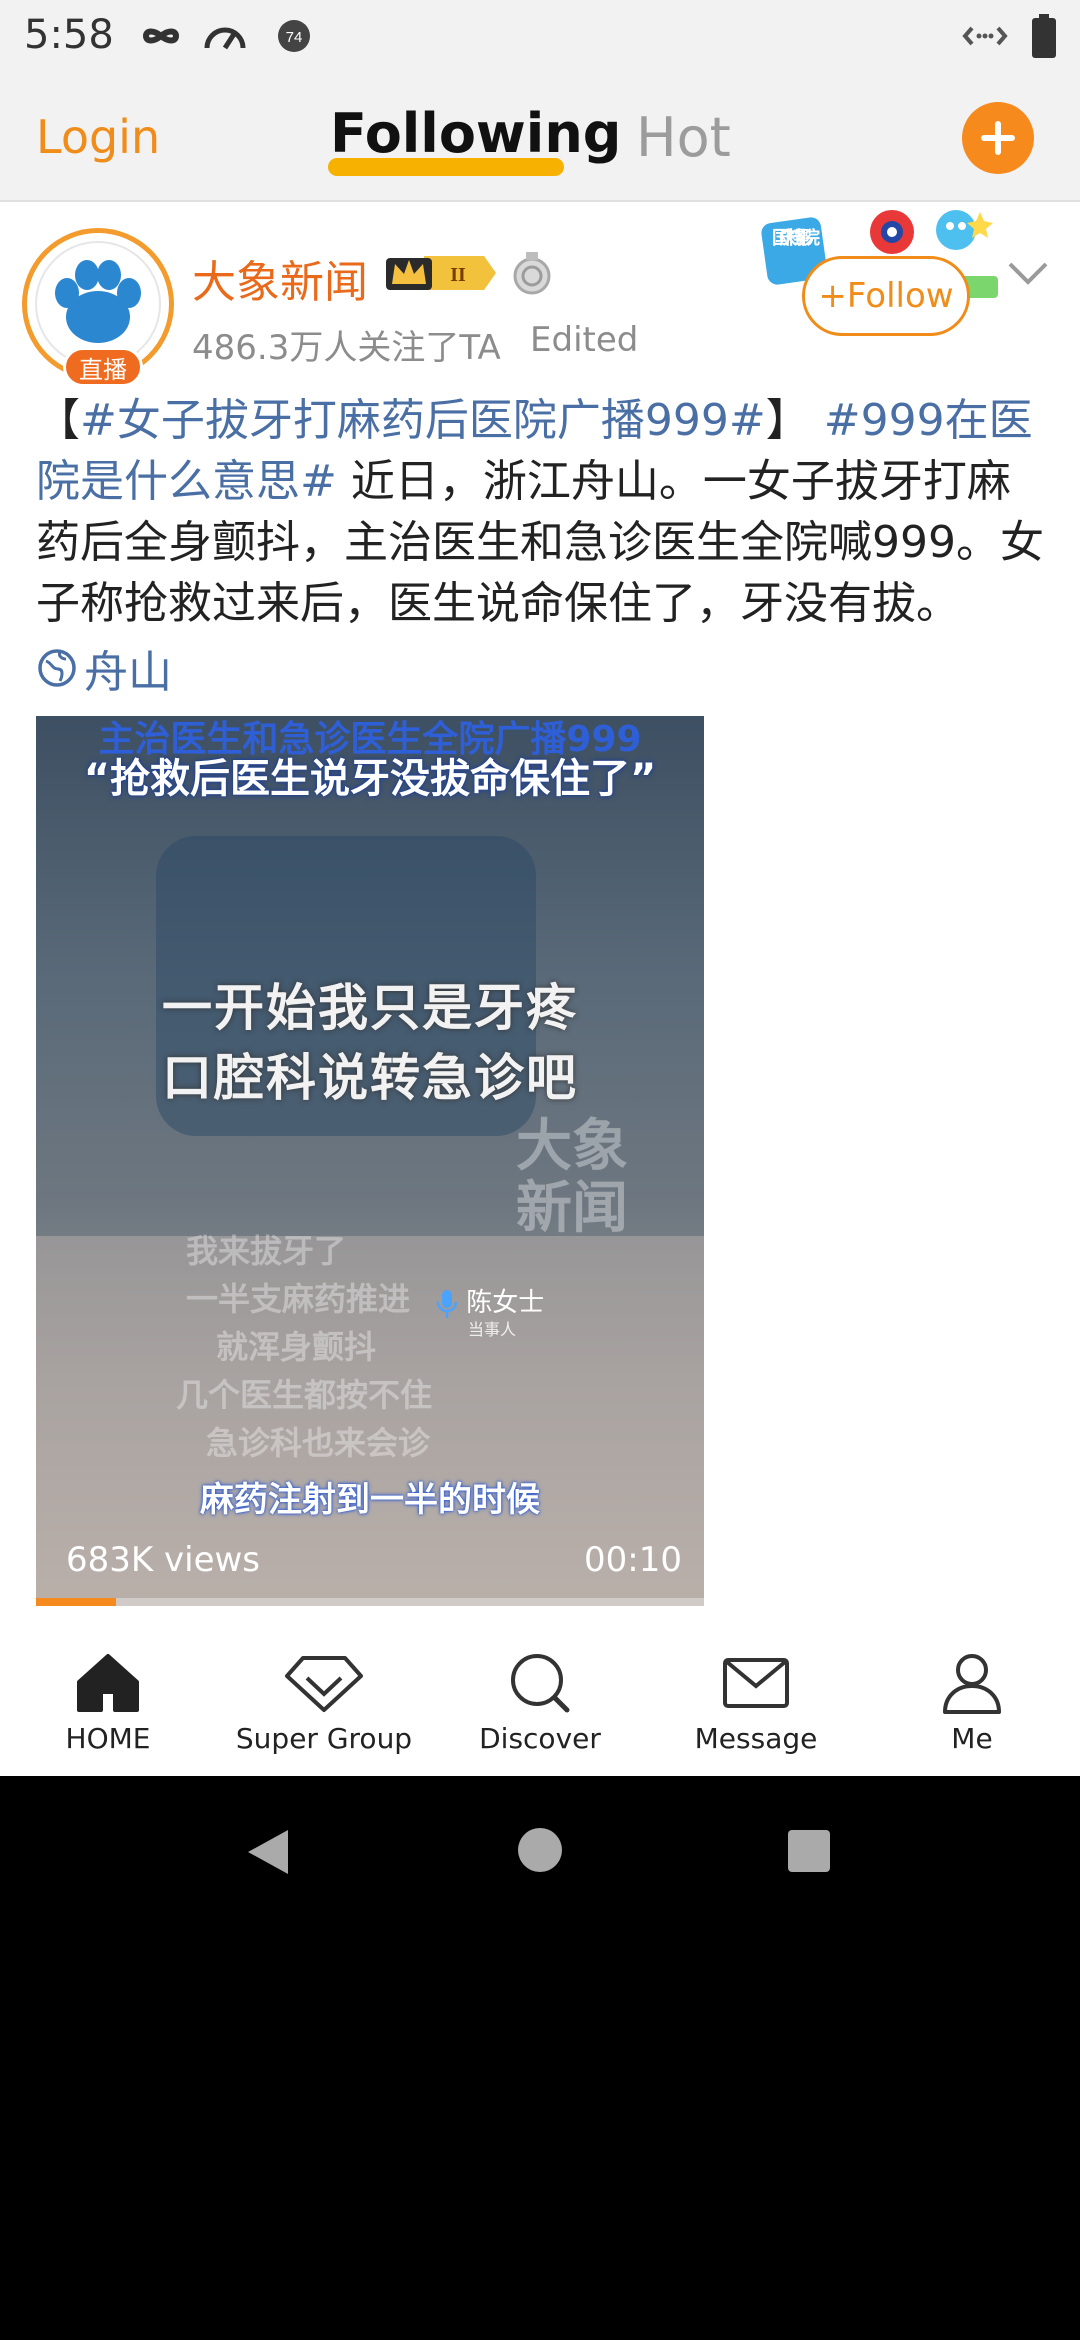 The image size is (1080, 2340). I want to click on svg-text: 国庆档影院, so click(796, 238).